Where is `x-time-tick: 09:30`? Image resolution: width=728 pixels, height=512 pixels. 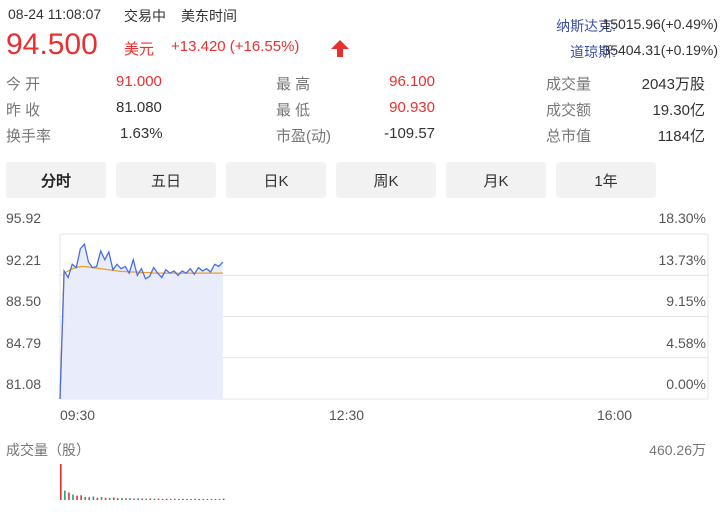
x-time-tick: 09:30 is located at coordinates (78, 415).